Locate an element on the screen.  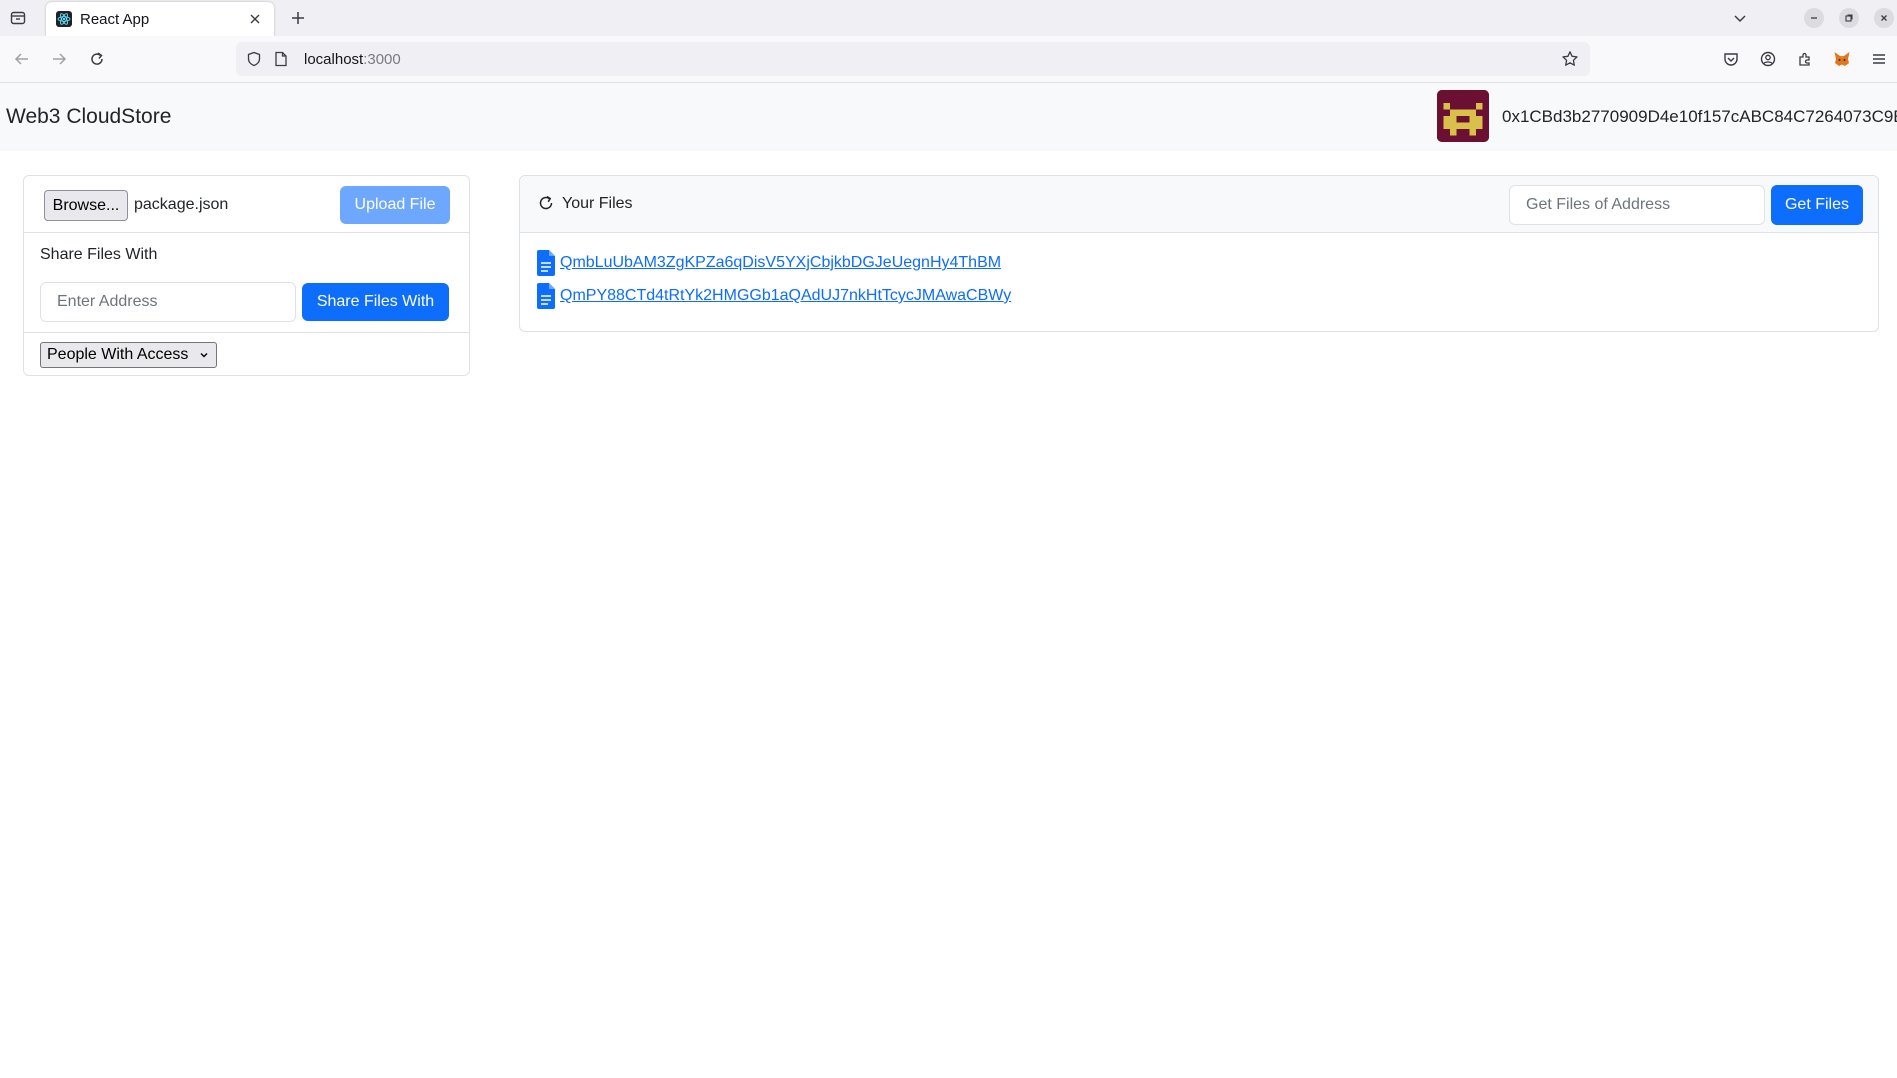
reload-icon is located at coordinates (97, 59).